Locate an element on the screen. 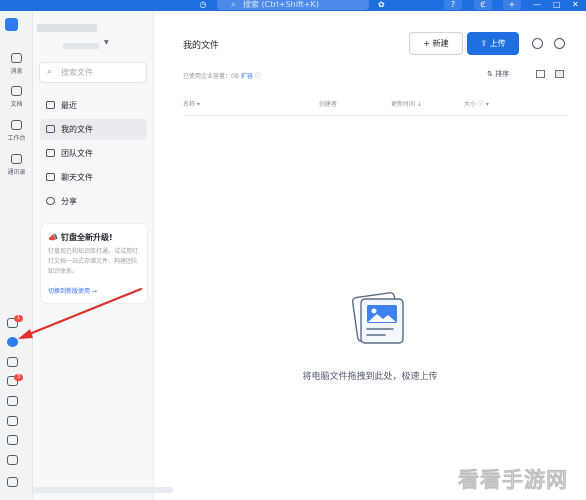 This screenshot has height=500, width=586. promo-title-text: 钉盘全新升级! is located at coordinates (86, 237).